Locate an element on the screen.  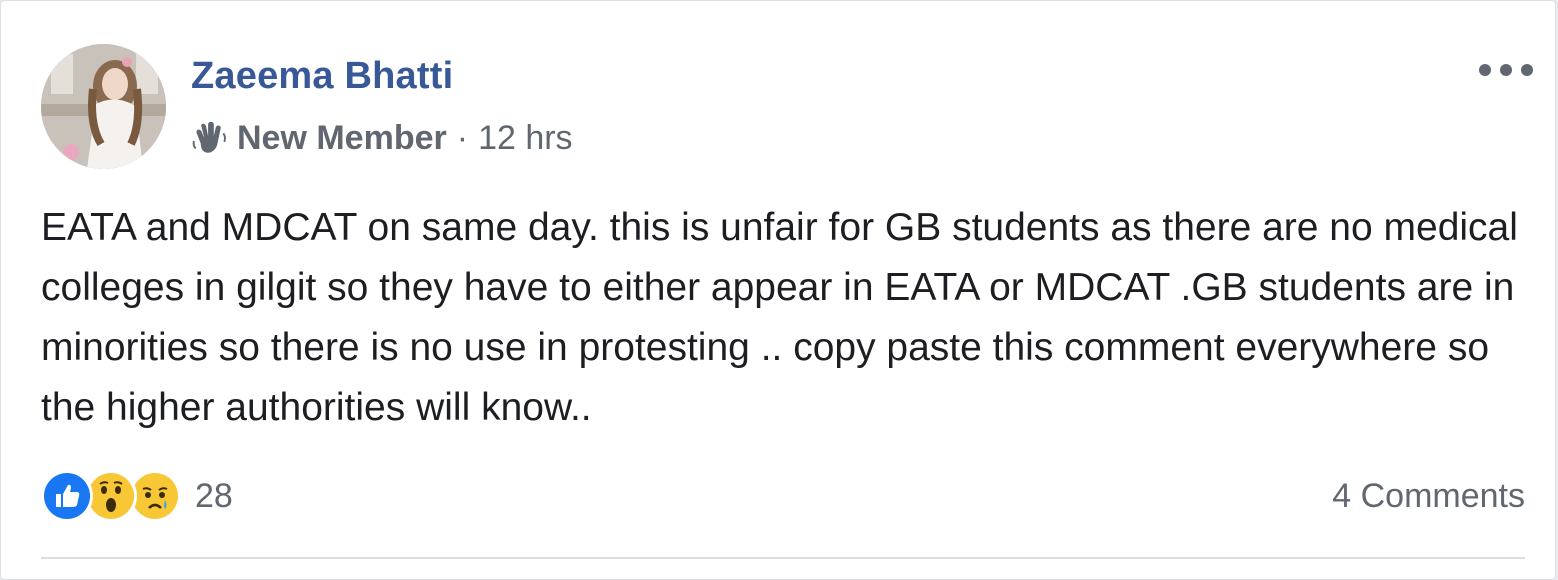
post-timestamp: 12 hrs is located at coordinates (525, 138).